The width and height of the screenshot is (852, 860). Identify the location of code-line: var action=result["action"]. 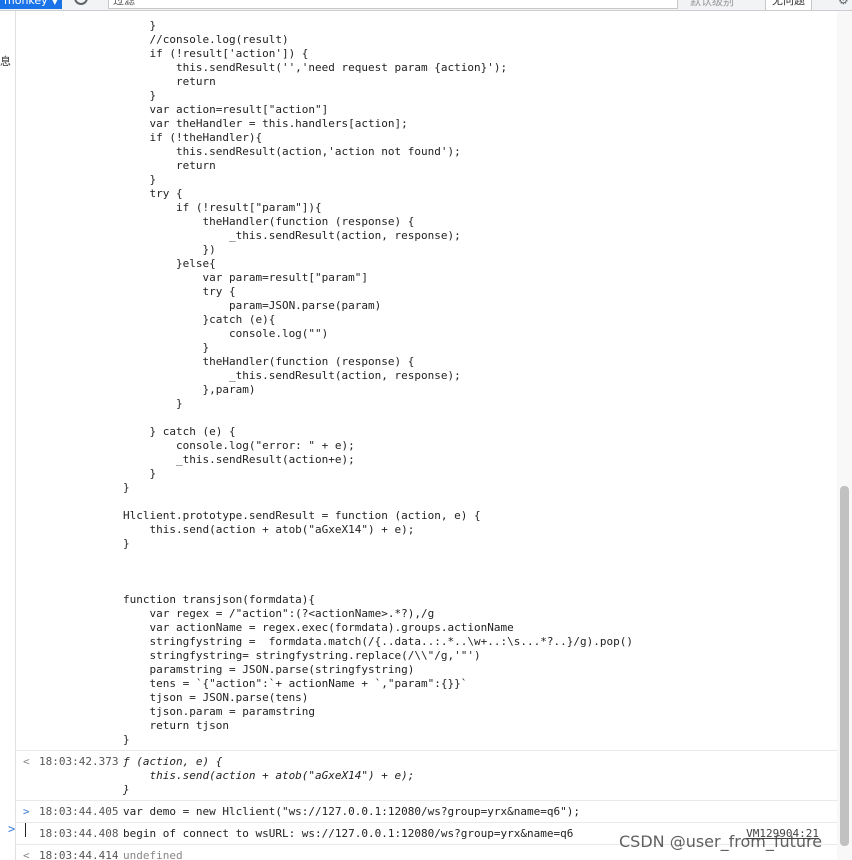
(226, 109).